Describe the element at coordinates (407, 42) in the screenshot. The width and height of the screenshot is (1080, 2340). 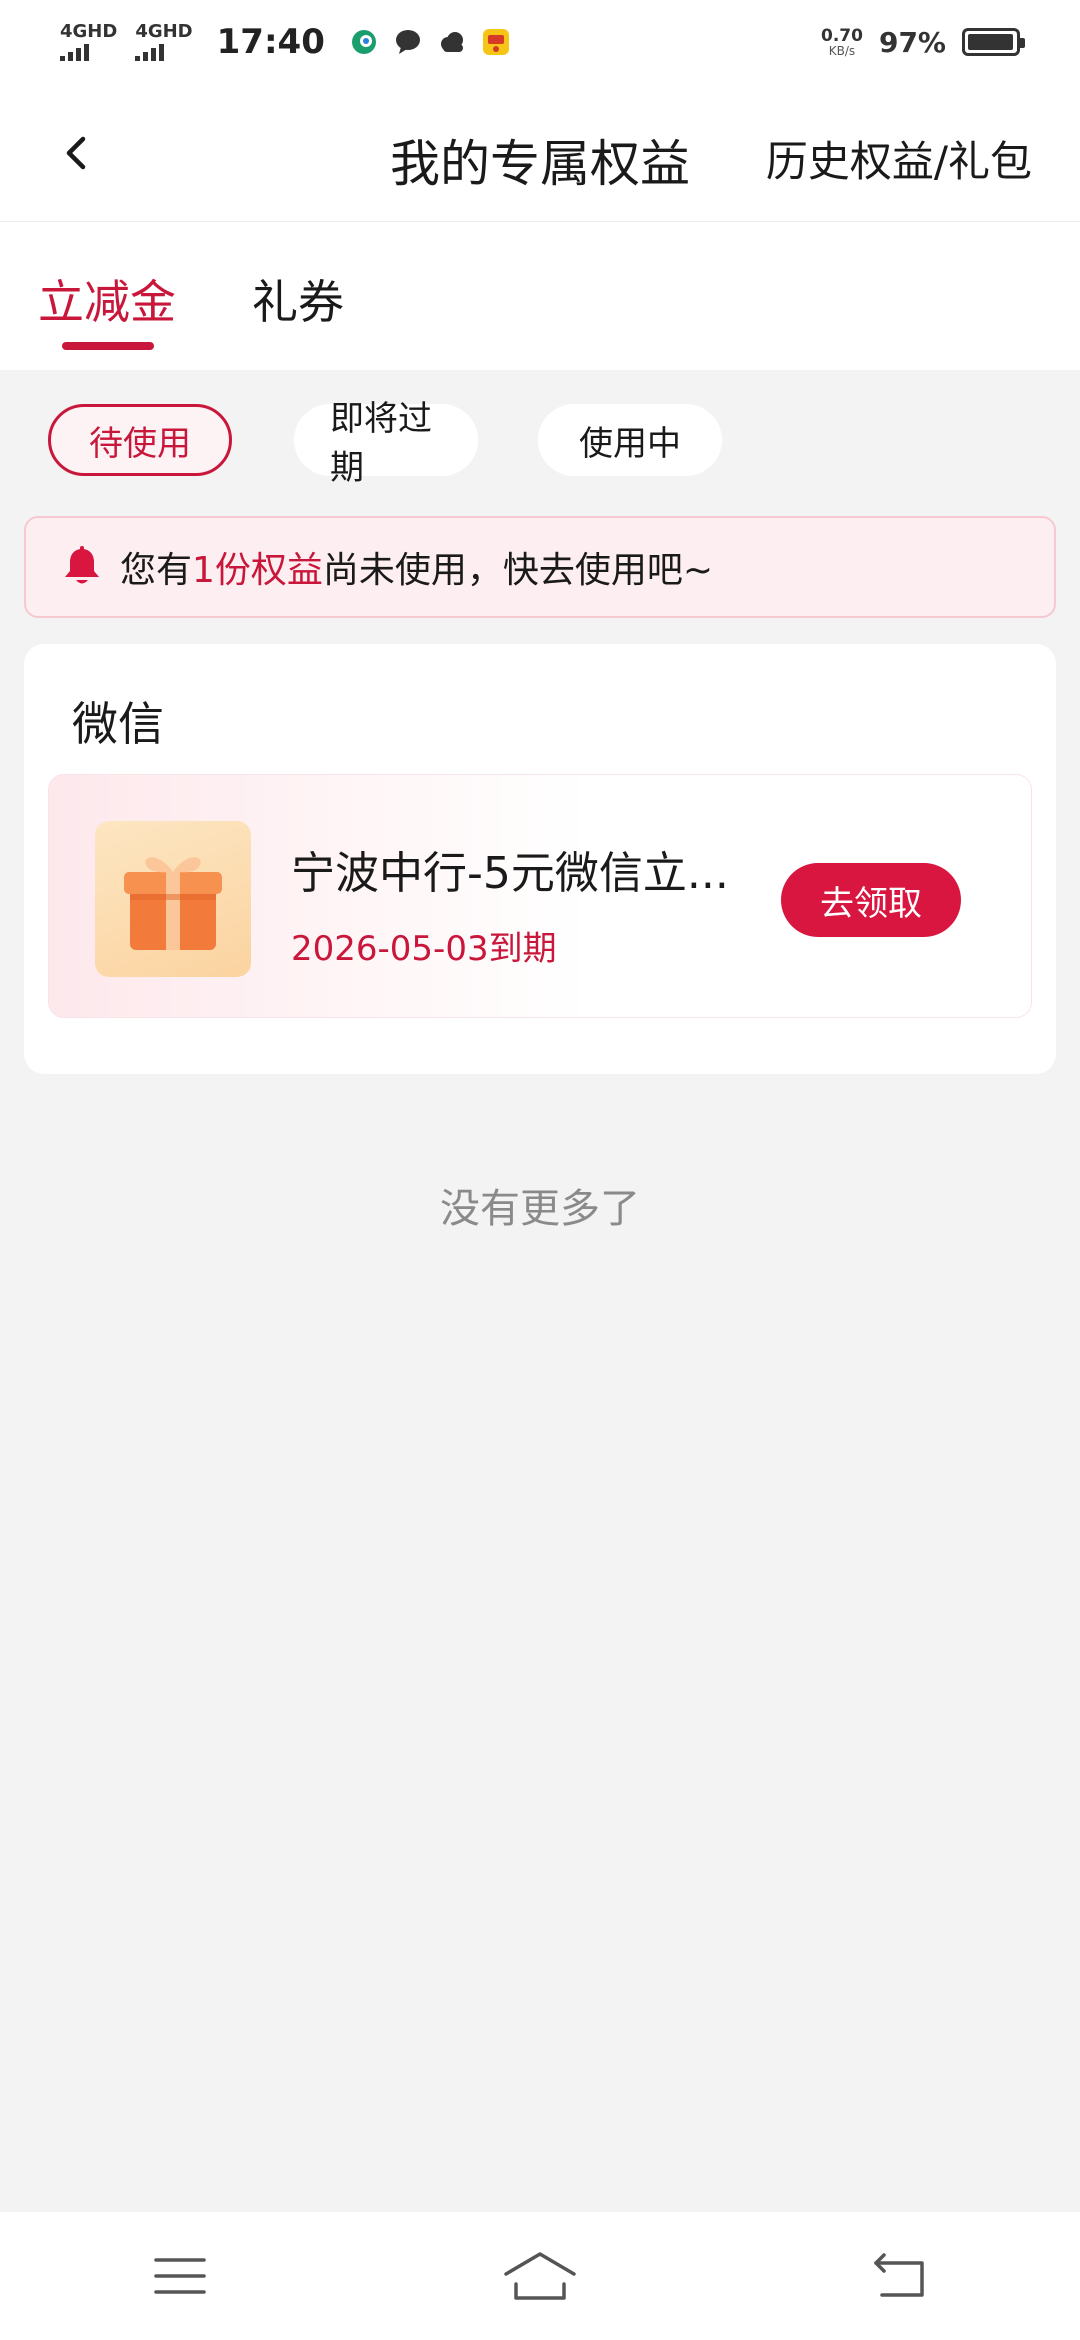
I see `chat-bubble-icon` at that location.